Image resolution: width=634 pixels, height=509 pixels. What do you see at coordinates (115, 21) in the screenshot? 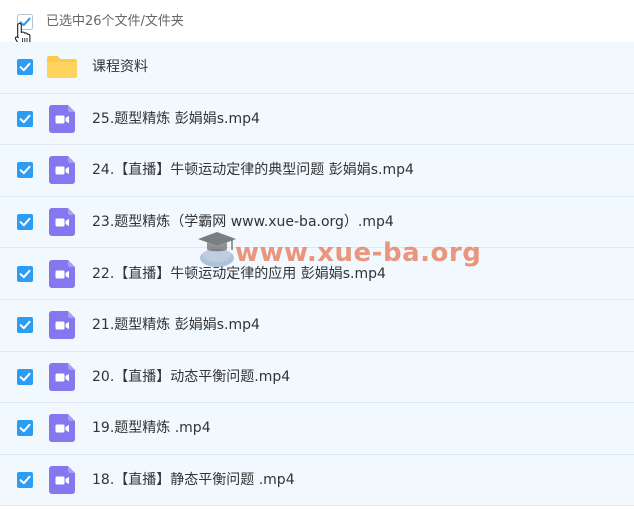
I see `selection-count-label: 已选中26个文件/文件夹` at bounding box center [115, 21].